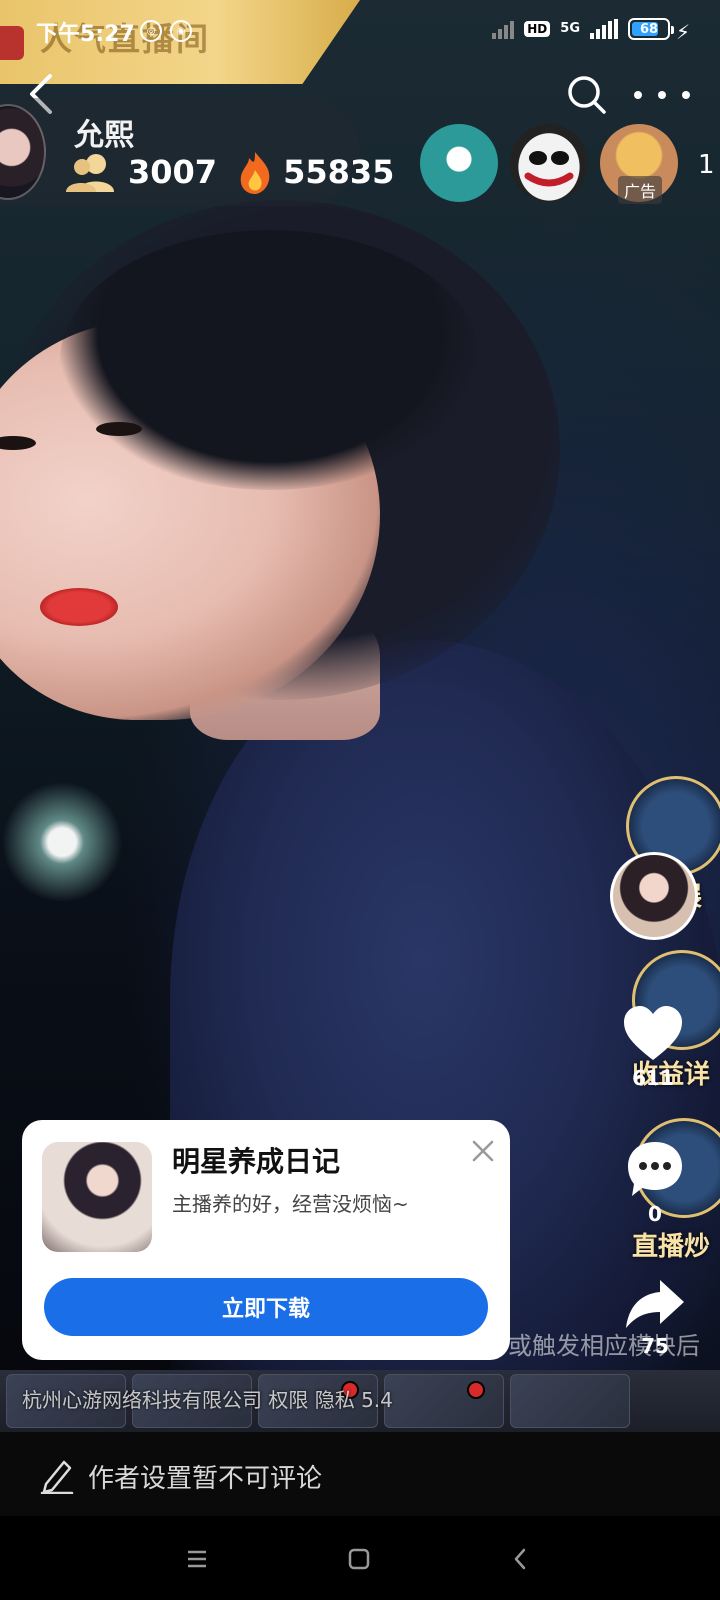  Describe the element at coordinates (682, 32) in the screenshot. I see `charging-icon: ⚡` at that location.